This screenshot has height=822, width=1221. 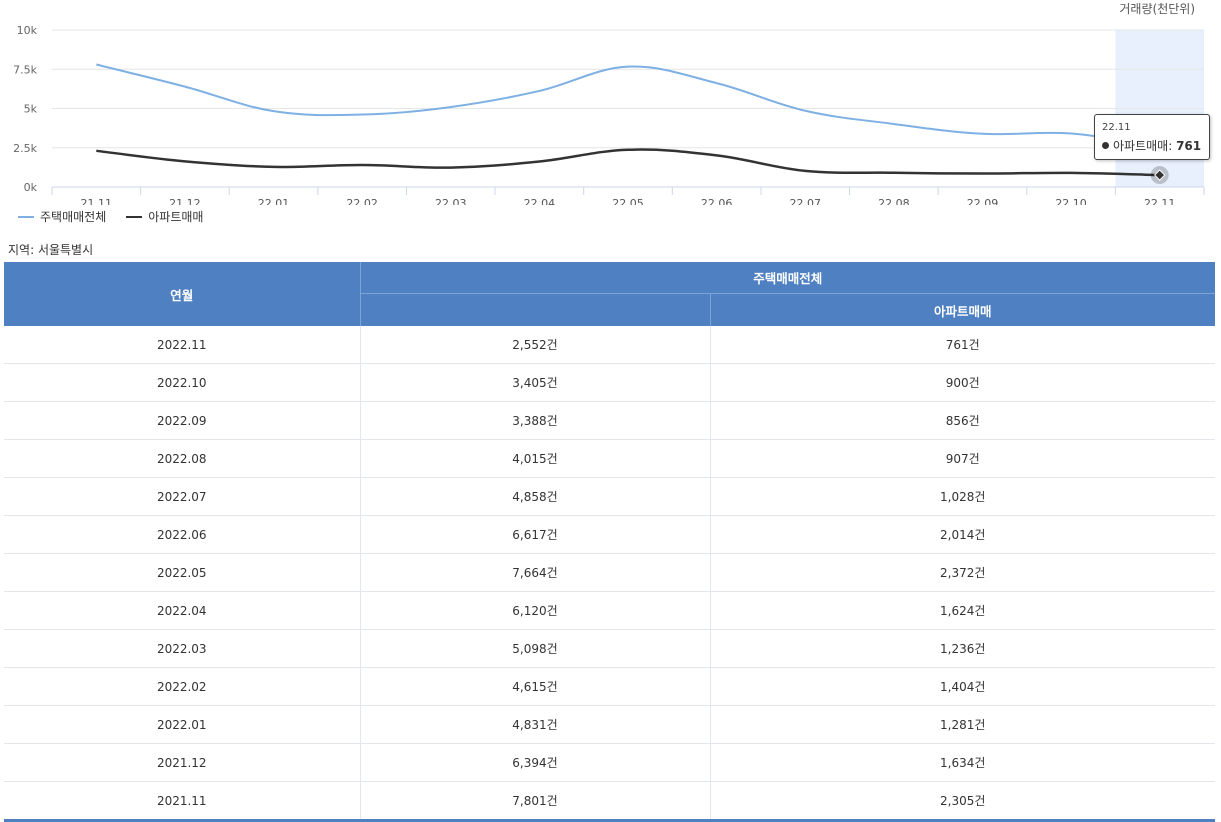 I want to click on y-tick-label: 0k, so click(x=31, y=187).